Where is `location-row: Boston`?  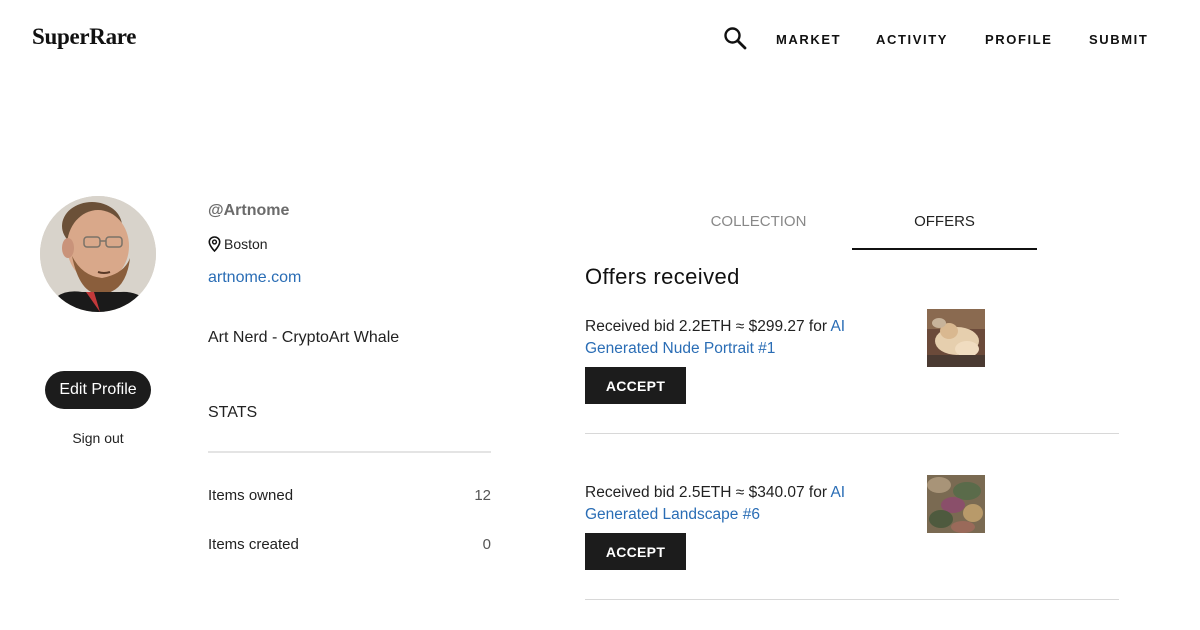 location-row: Boston is located at coordinates (238, 244).